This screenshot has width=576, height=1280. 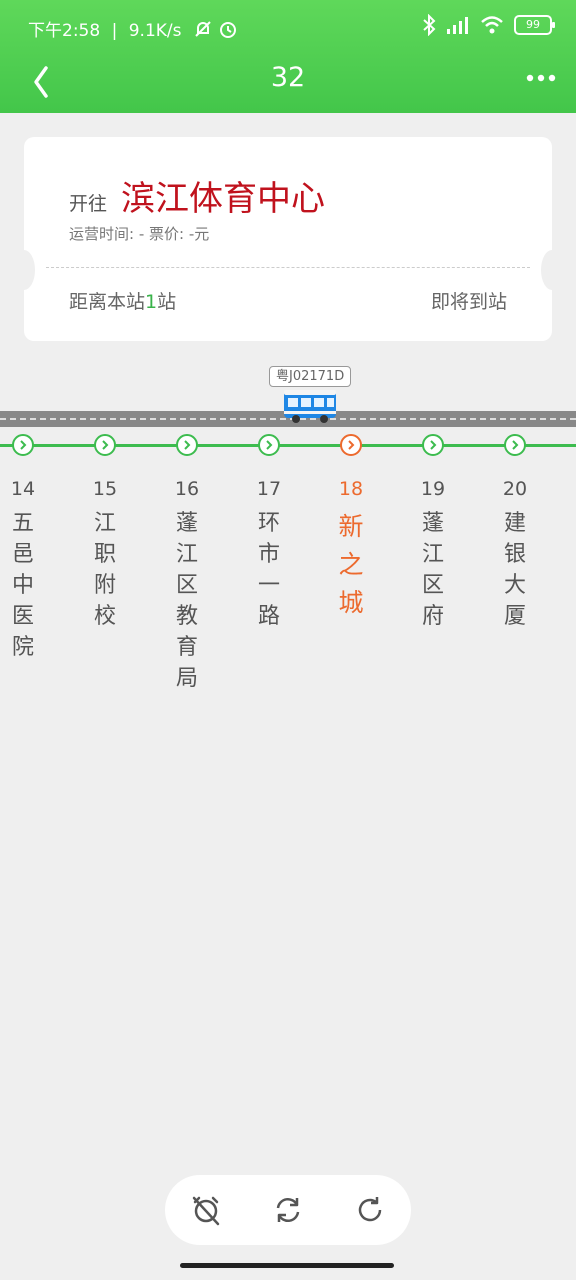 I want to click on stop-name: 蓬江区教育局, so click(x=187, y=601).